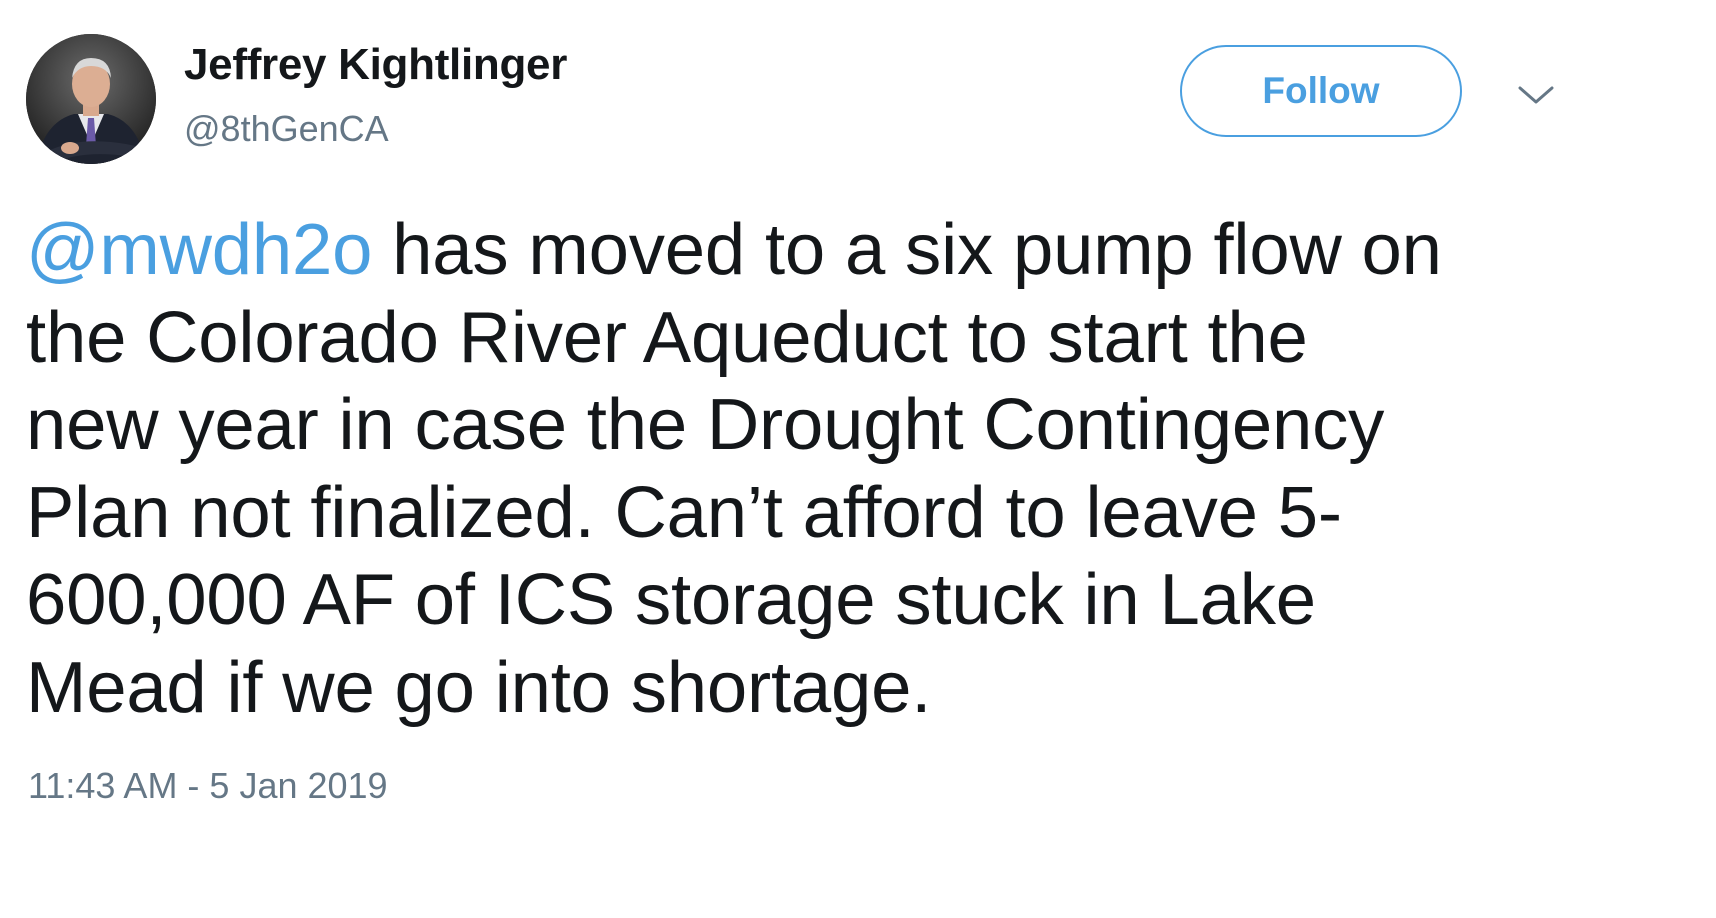 Image resolution: width=1716 pixels, height=918 pixels. What do you see at coordinates (375, 65) in the screenshot?
I see `user-display-name: Jeffrey Kightlinger` at bounding box center [375, 65].